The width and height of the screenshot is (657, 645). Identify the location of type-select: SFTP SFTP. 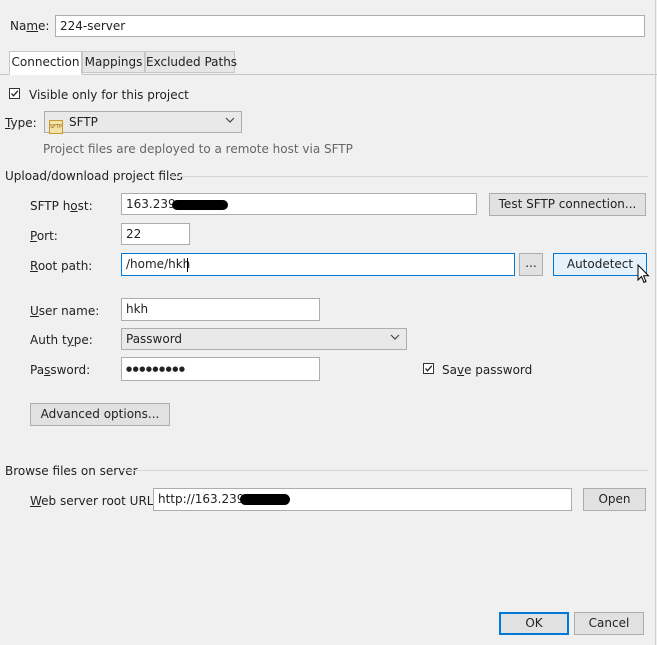
(143, 122).